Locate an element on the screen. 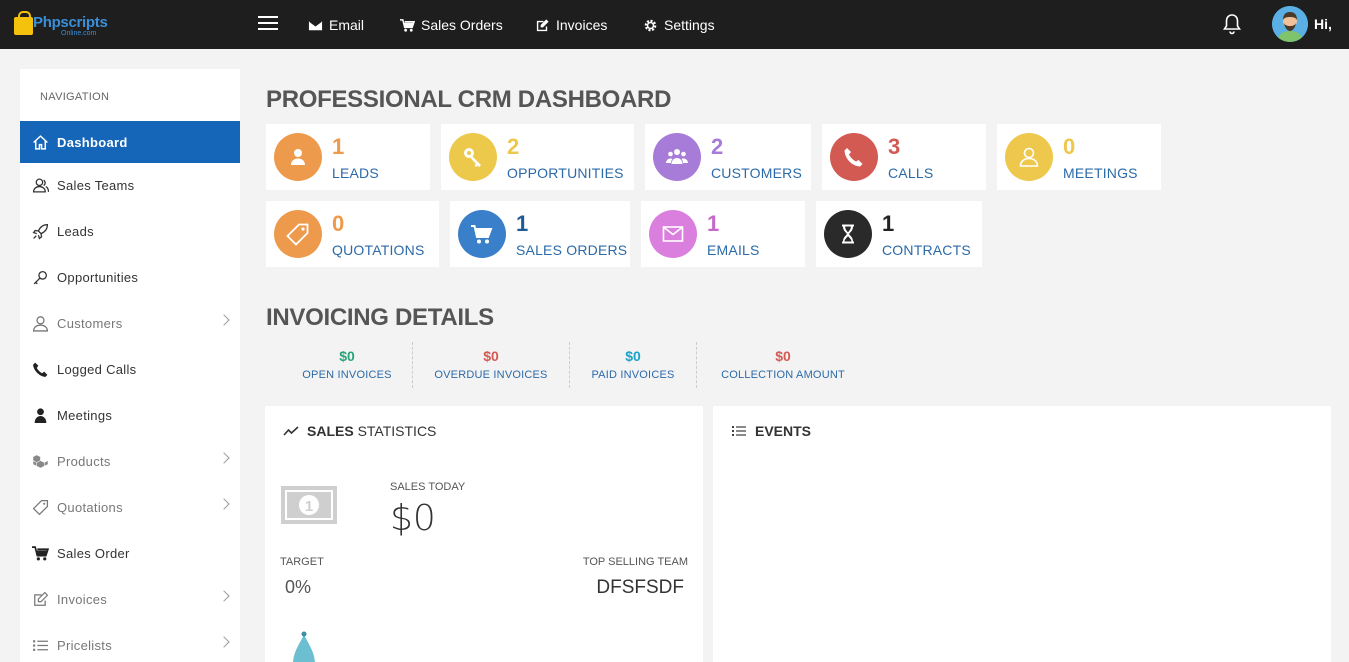  sidebar-item-label: Sales Teams is located at coordinates (96, 185).